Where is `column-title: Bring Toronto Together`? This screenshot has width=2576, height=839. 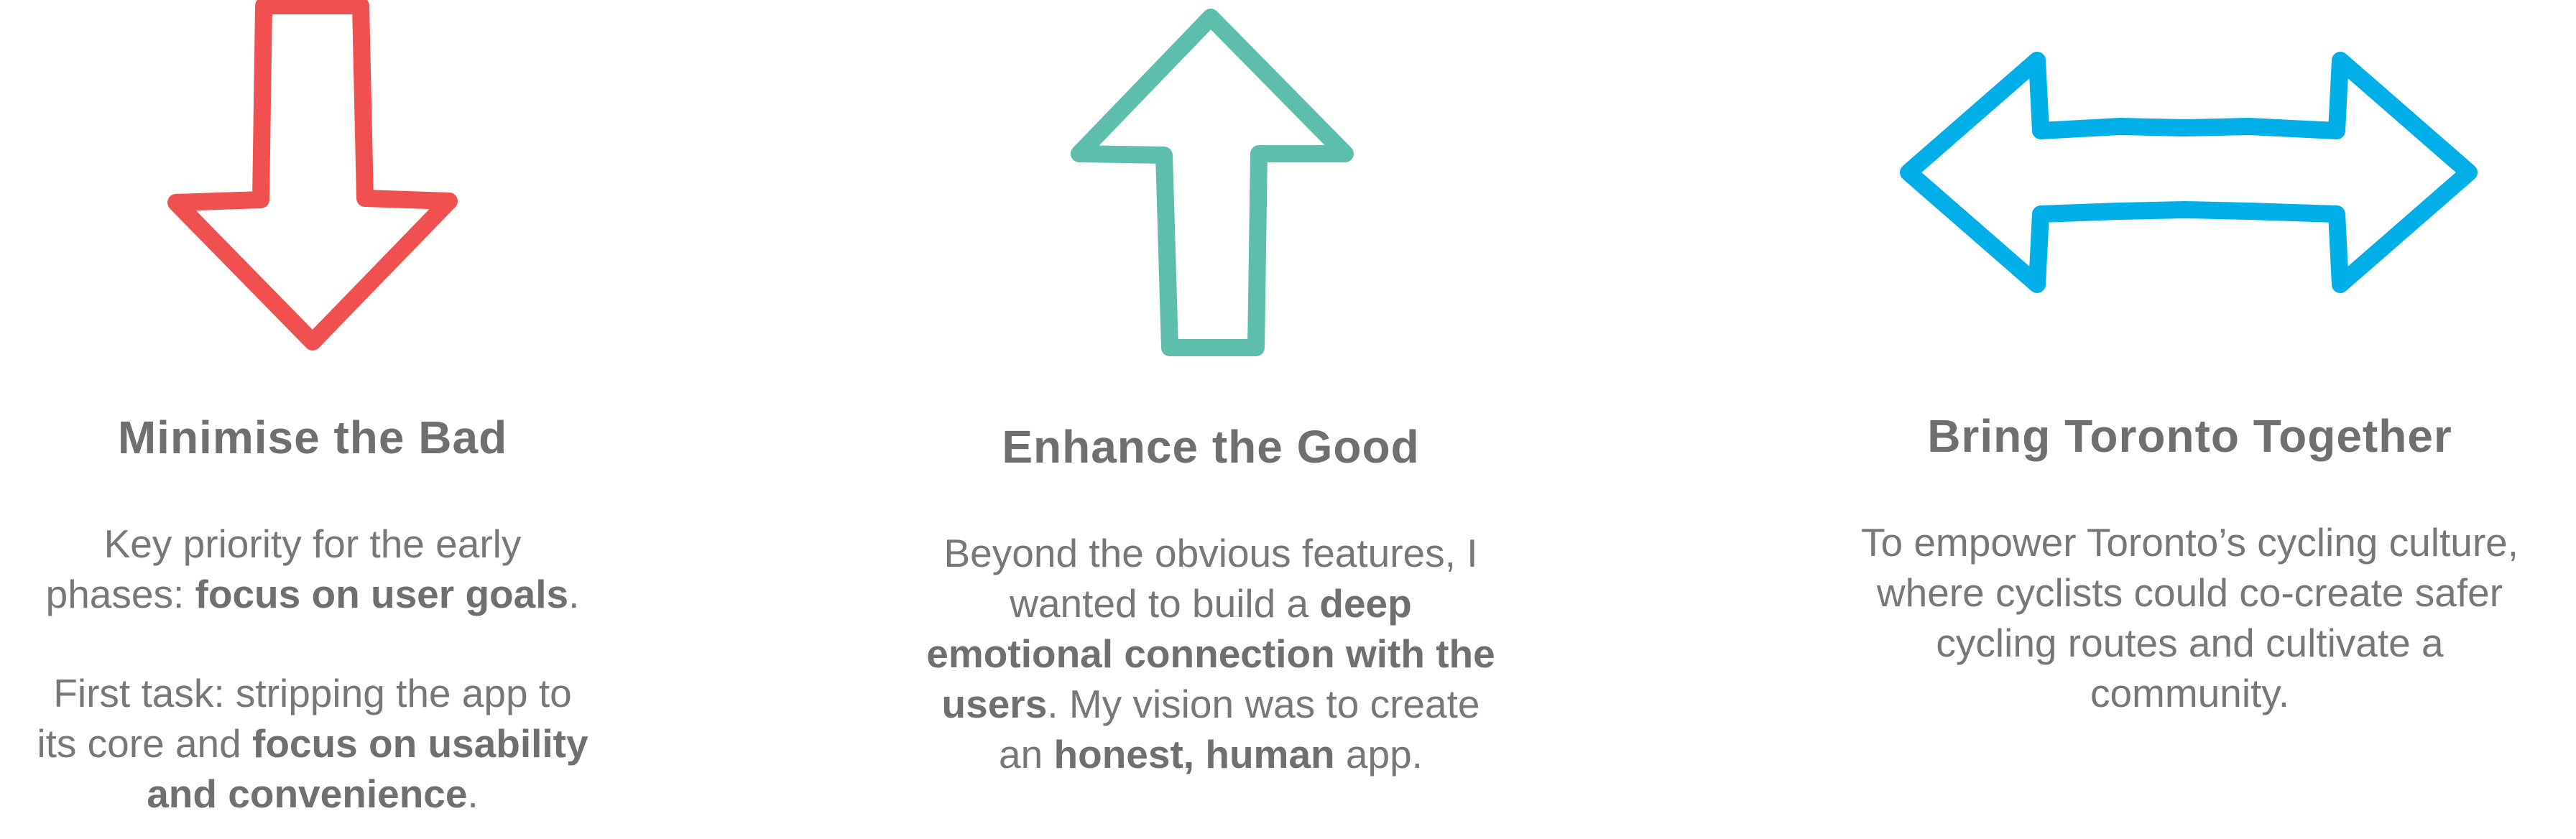 column-title: Bring Toronto Together is located at coordinates (2190, 436).